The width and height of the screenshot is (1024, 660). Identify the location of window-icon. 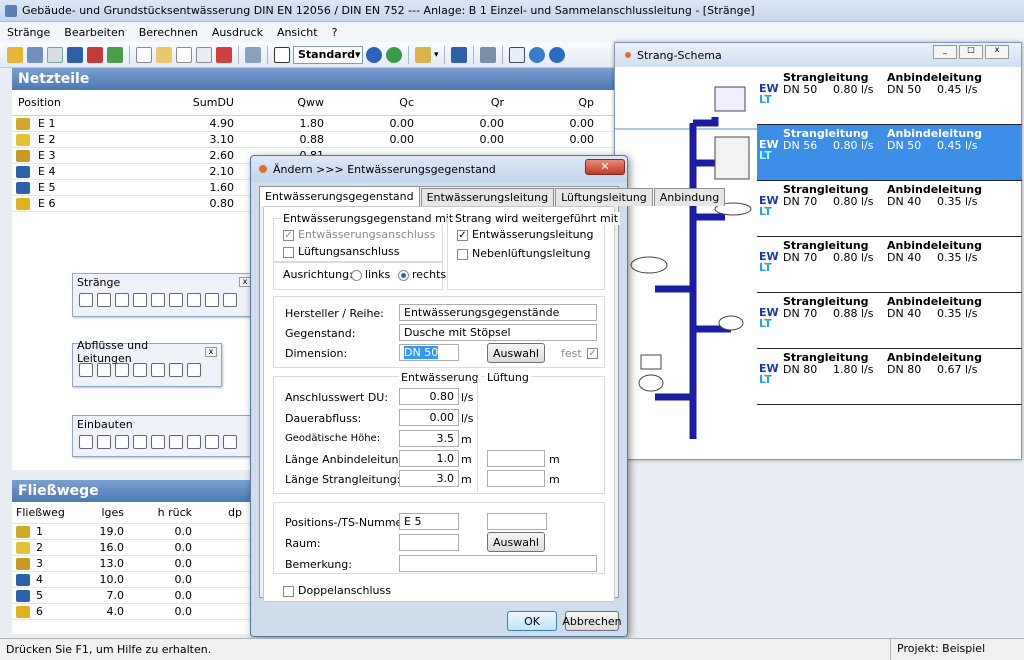
(35, 54).